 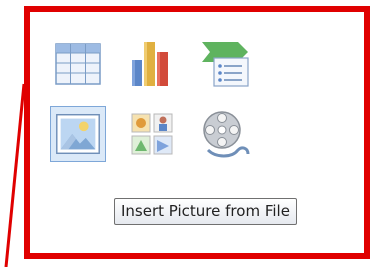 What do you see at coordinates (226, 134) in the screenshot?
I see `media-clip-icon` at bounding box center [226, 134].